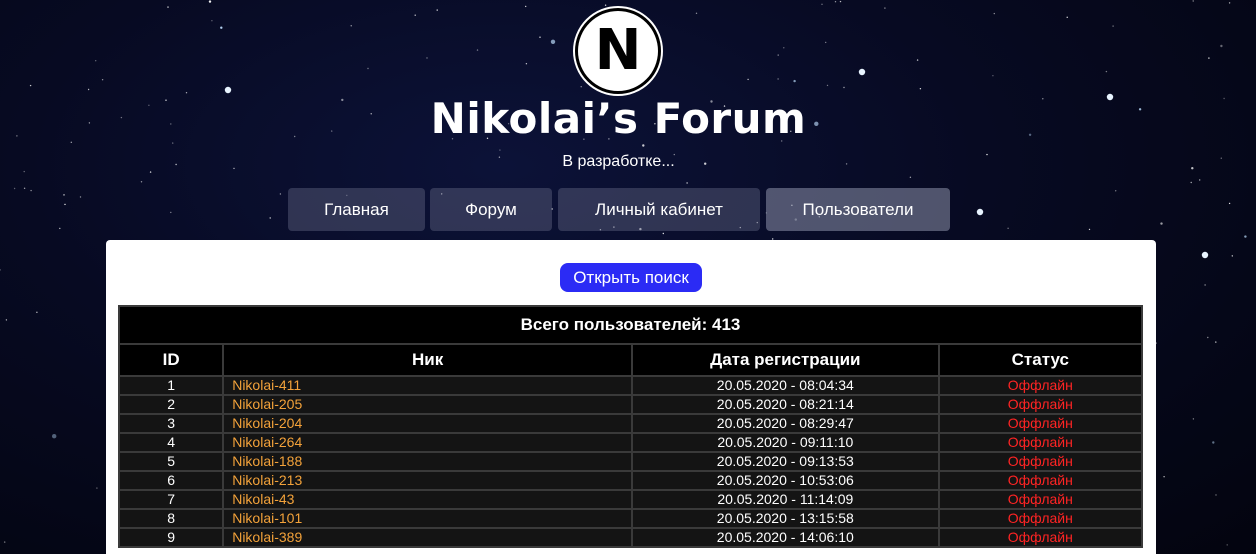 The width and height of the screenshot is (1256, 554). Describe the element at coordinates (171, 461) in the screenshot. I see `user-id: 5` at that location.